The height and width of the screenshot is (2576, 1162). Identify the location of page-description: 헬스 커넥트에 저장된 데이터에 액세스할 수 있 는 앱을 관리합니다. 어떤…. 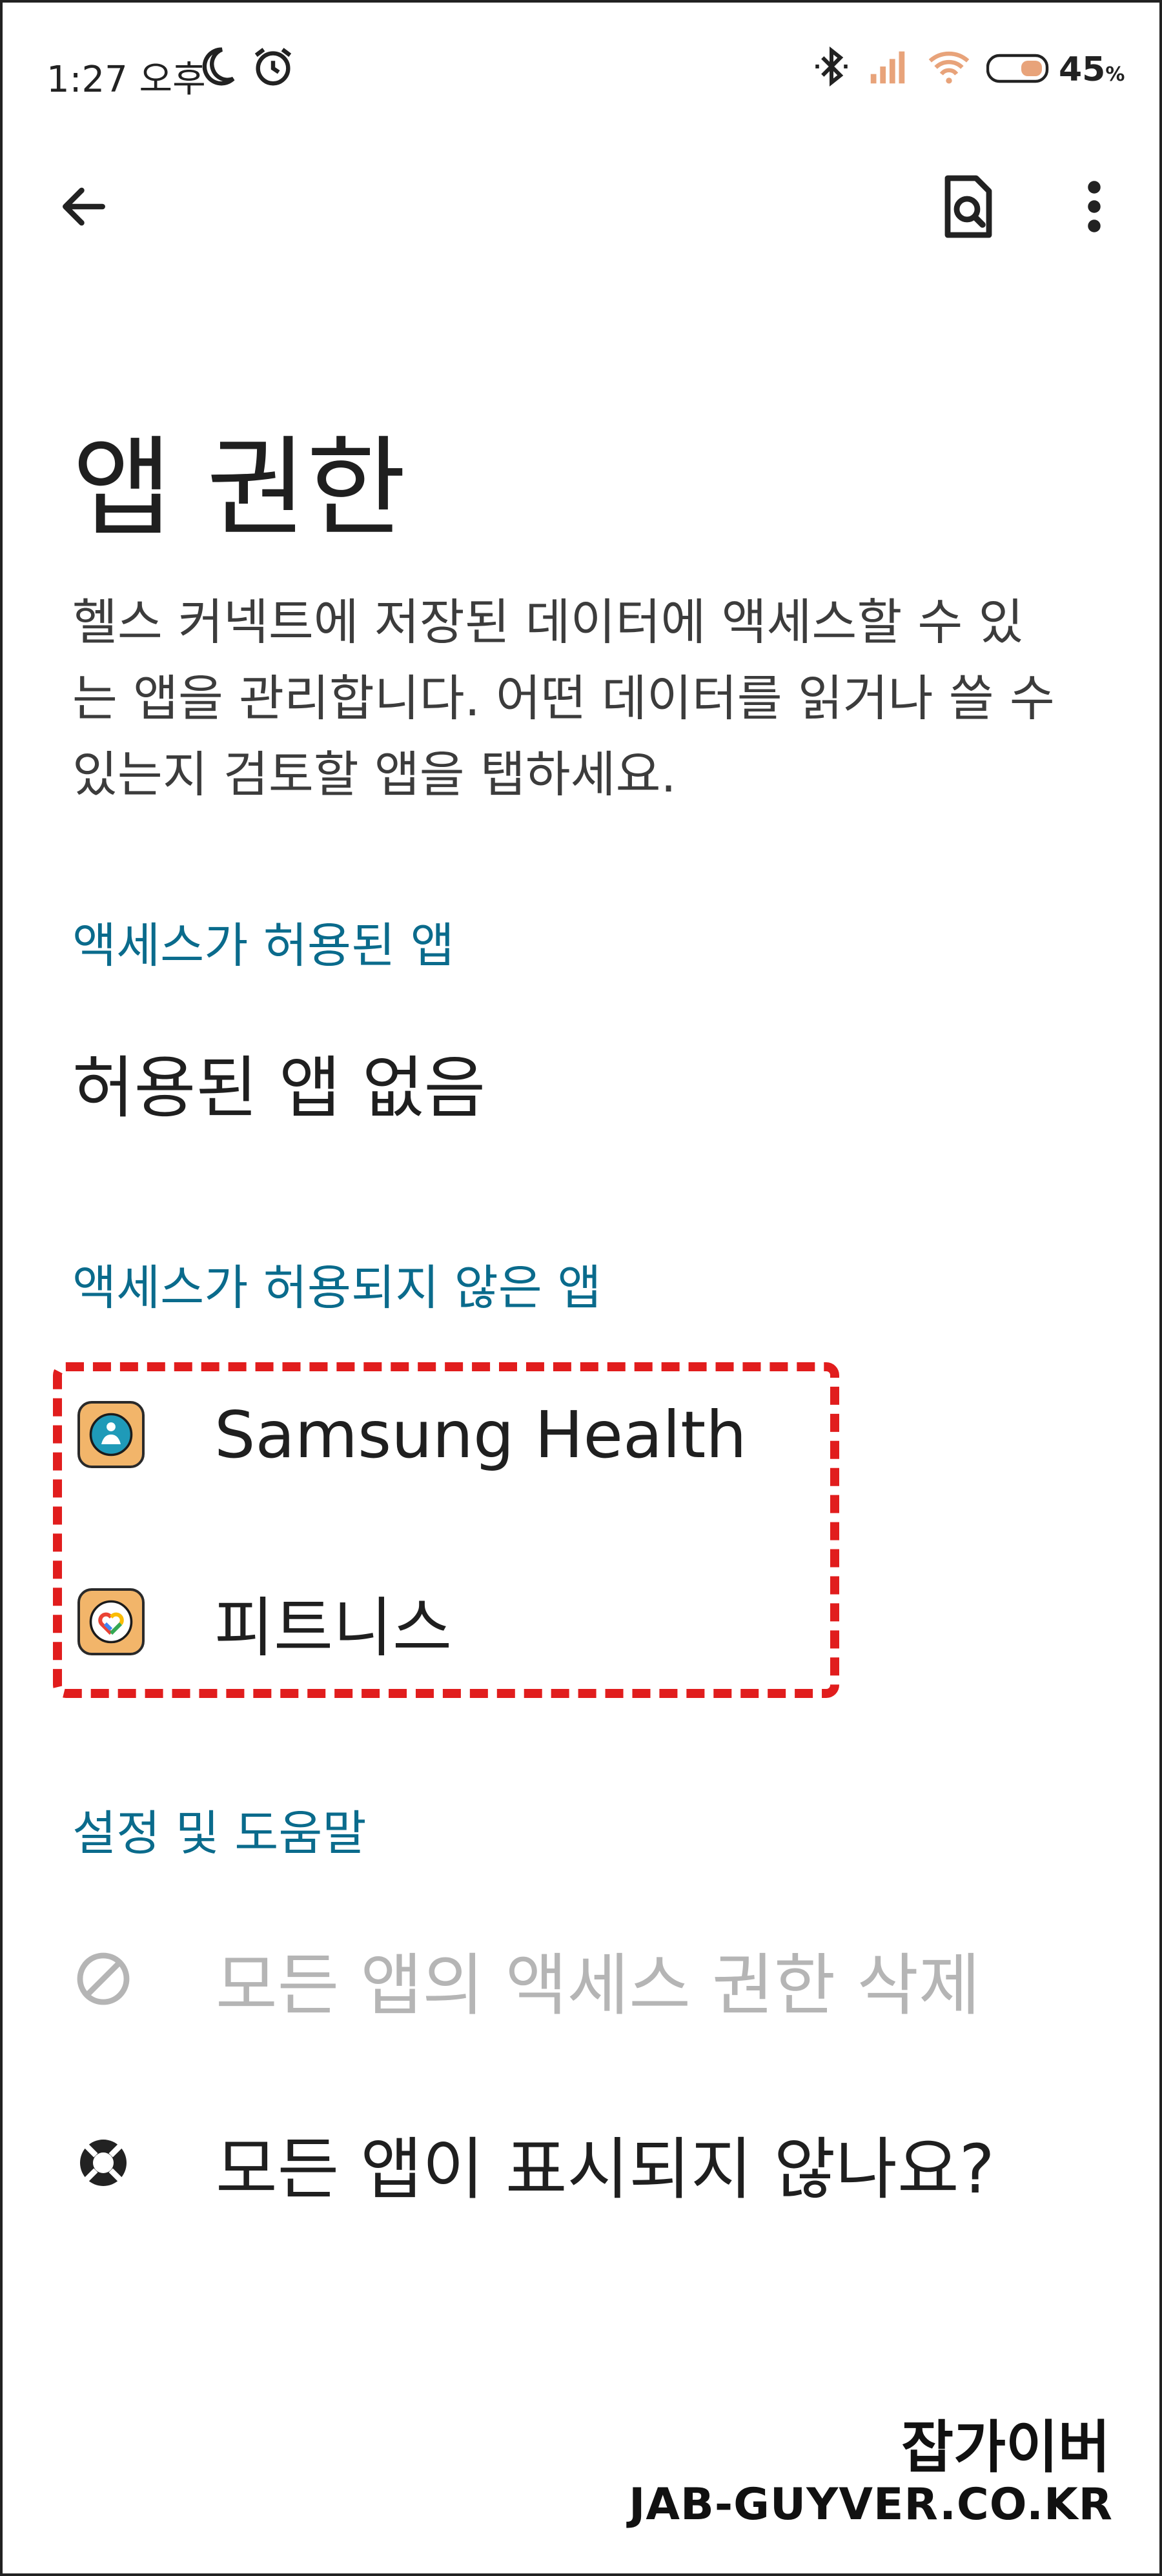
(582, 698).